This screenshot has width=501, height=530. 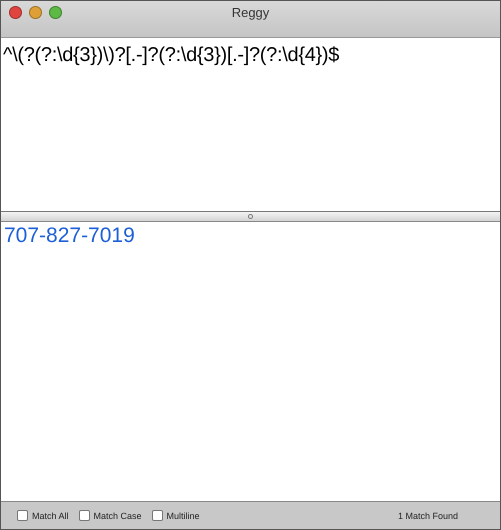 I want to click on minimize-button, so click(x=35, y=12).